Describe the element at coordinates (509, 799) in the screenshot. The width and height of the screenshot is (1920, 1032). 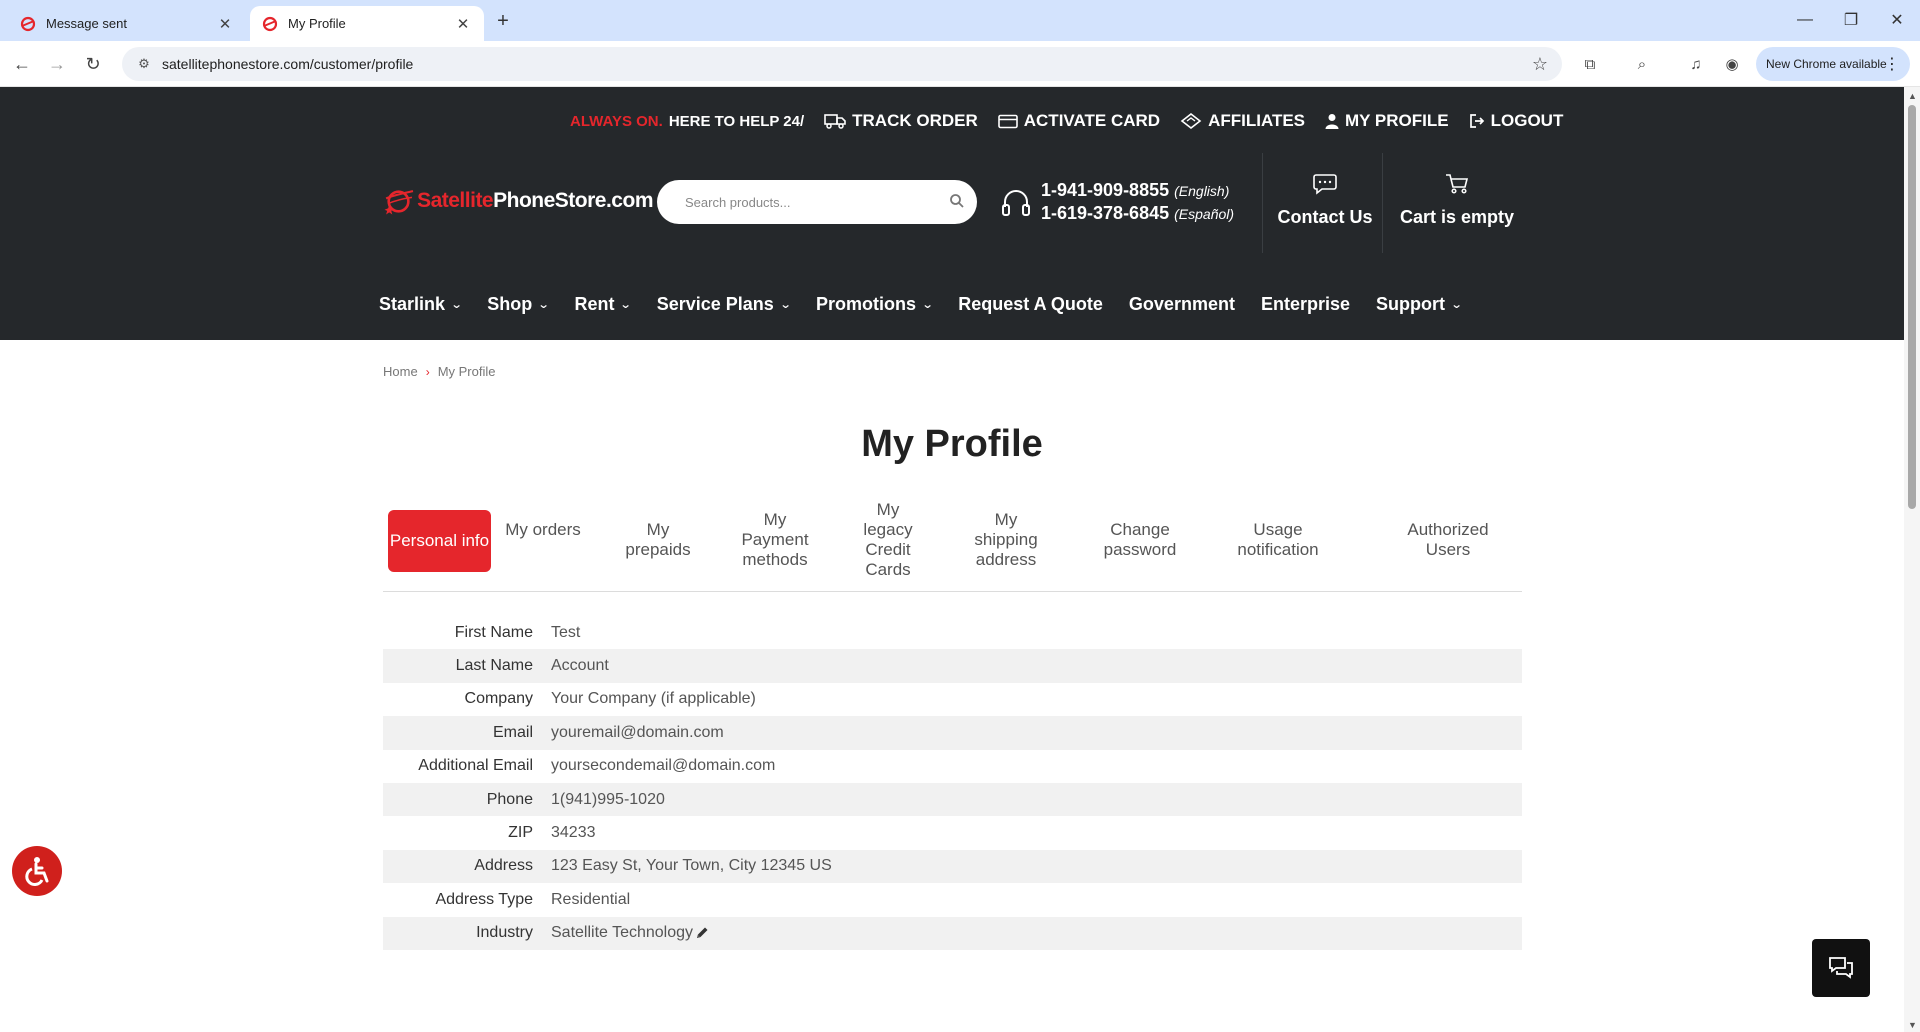
I see `info-label: Phone` at that location.